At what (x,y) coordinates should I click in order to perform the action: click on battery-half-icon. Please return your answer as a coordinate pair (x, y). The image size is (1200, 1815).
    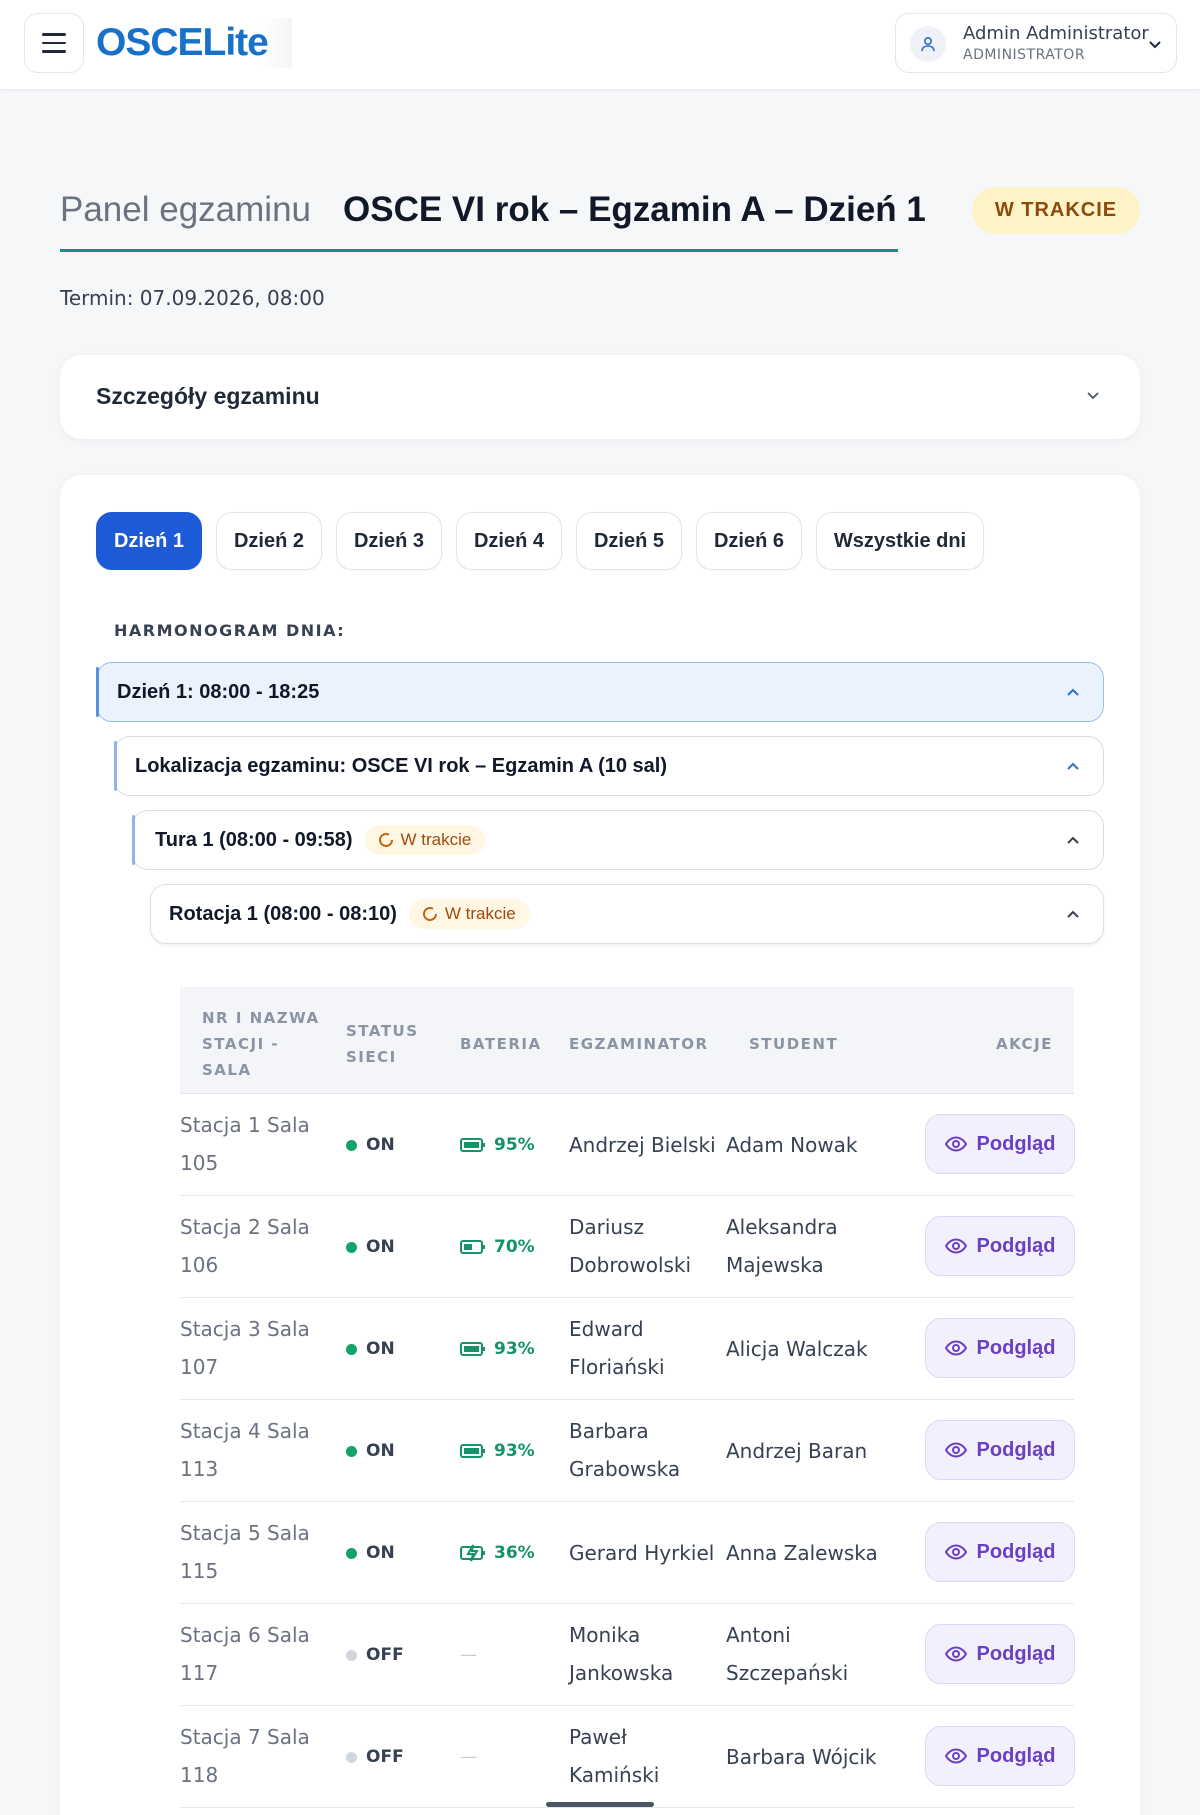
    Looking at the image, I should click on (473, 1247).